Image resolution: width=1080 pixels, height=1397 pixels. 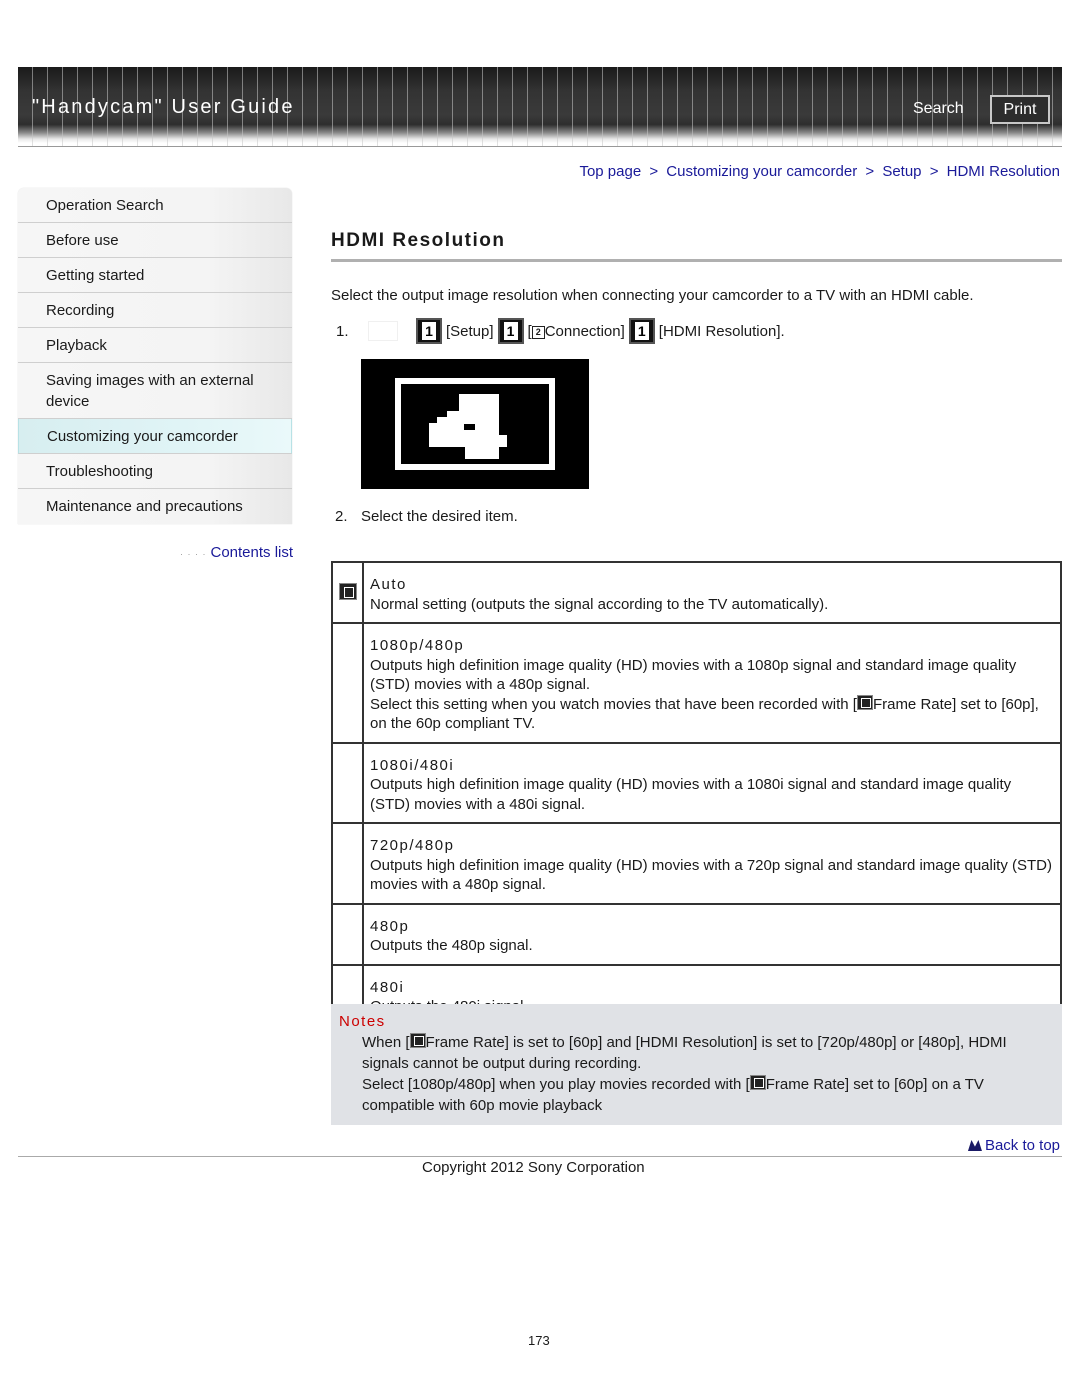 I want to click on step-2: 2. Select the desired item., so click(x=426, y=516).